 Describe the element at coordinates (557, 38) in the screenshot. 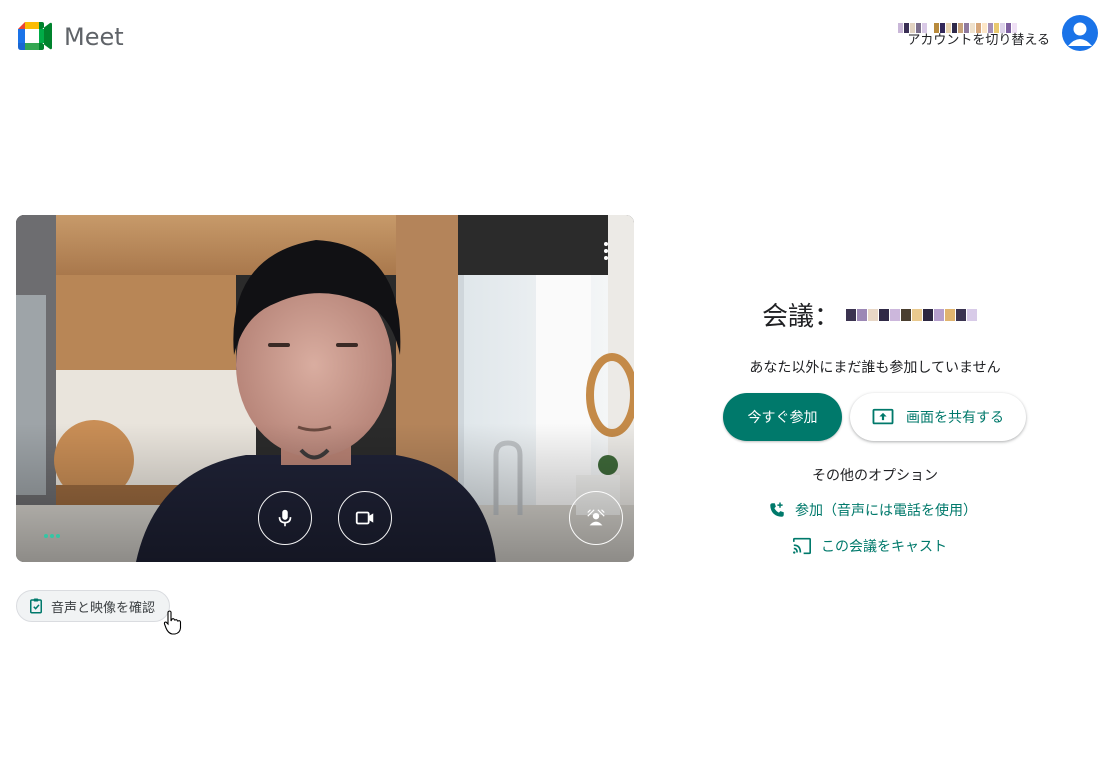

I see `app-header: Meet アカウントを切り替える` at that location.